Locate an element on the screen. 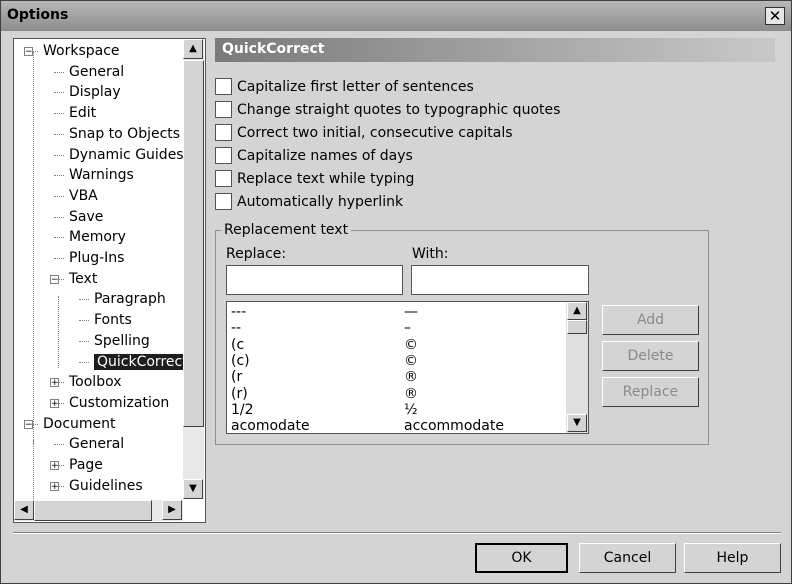 This screenshot has width=792, height=584. tree-item: Edit is located at coordinates (82, 113).